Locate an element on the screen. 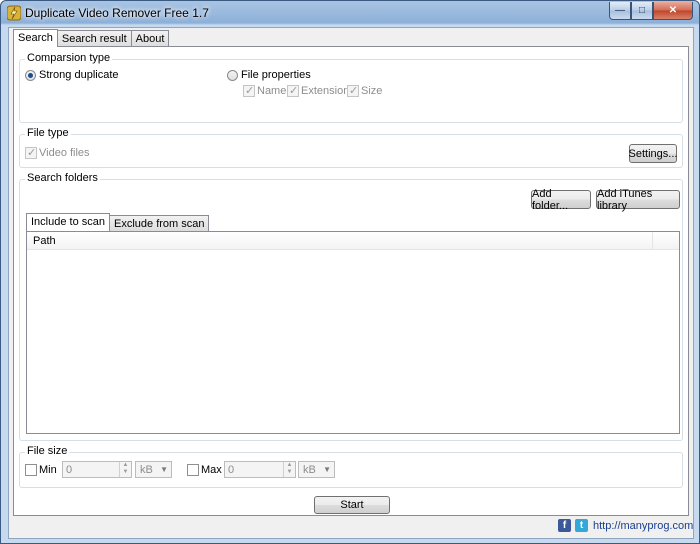 The height and width of the screenshot is (544, 700). min-size-spinner: 0 ▲ ▼ is located at coordinates (97, 469).